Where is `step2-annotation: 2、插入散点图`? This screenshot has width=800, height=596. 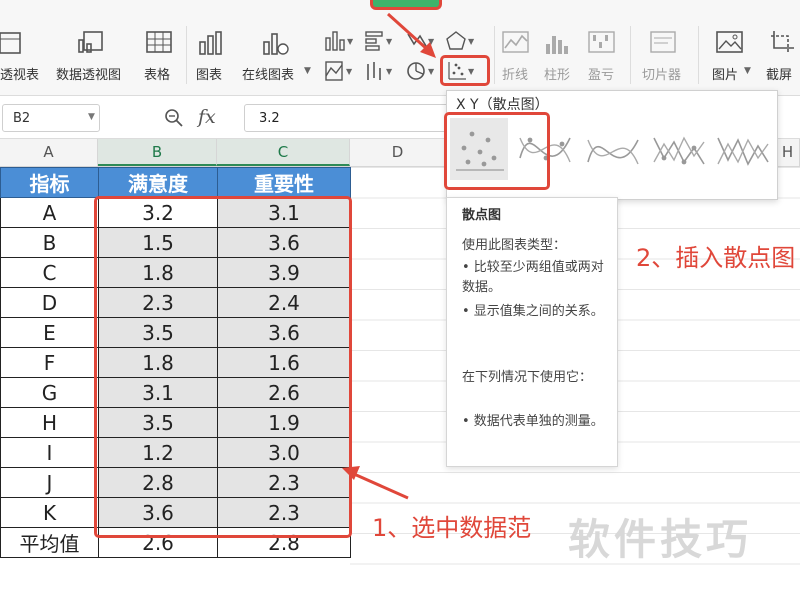 step2-annotation: 2、插入散点图 is located at coordinates (716, 258).